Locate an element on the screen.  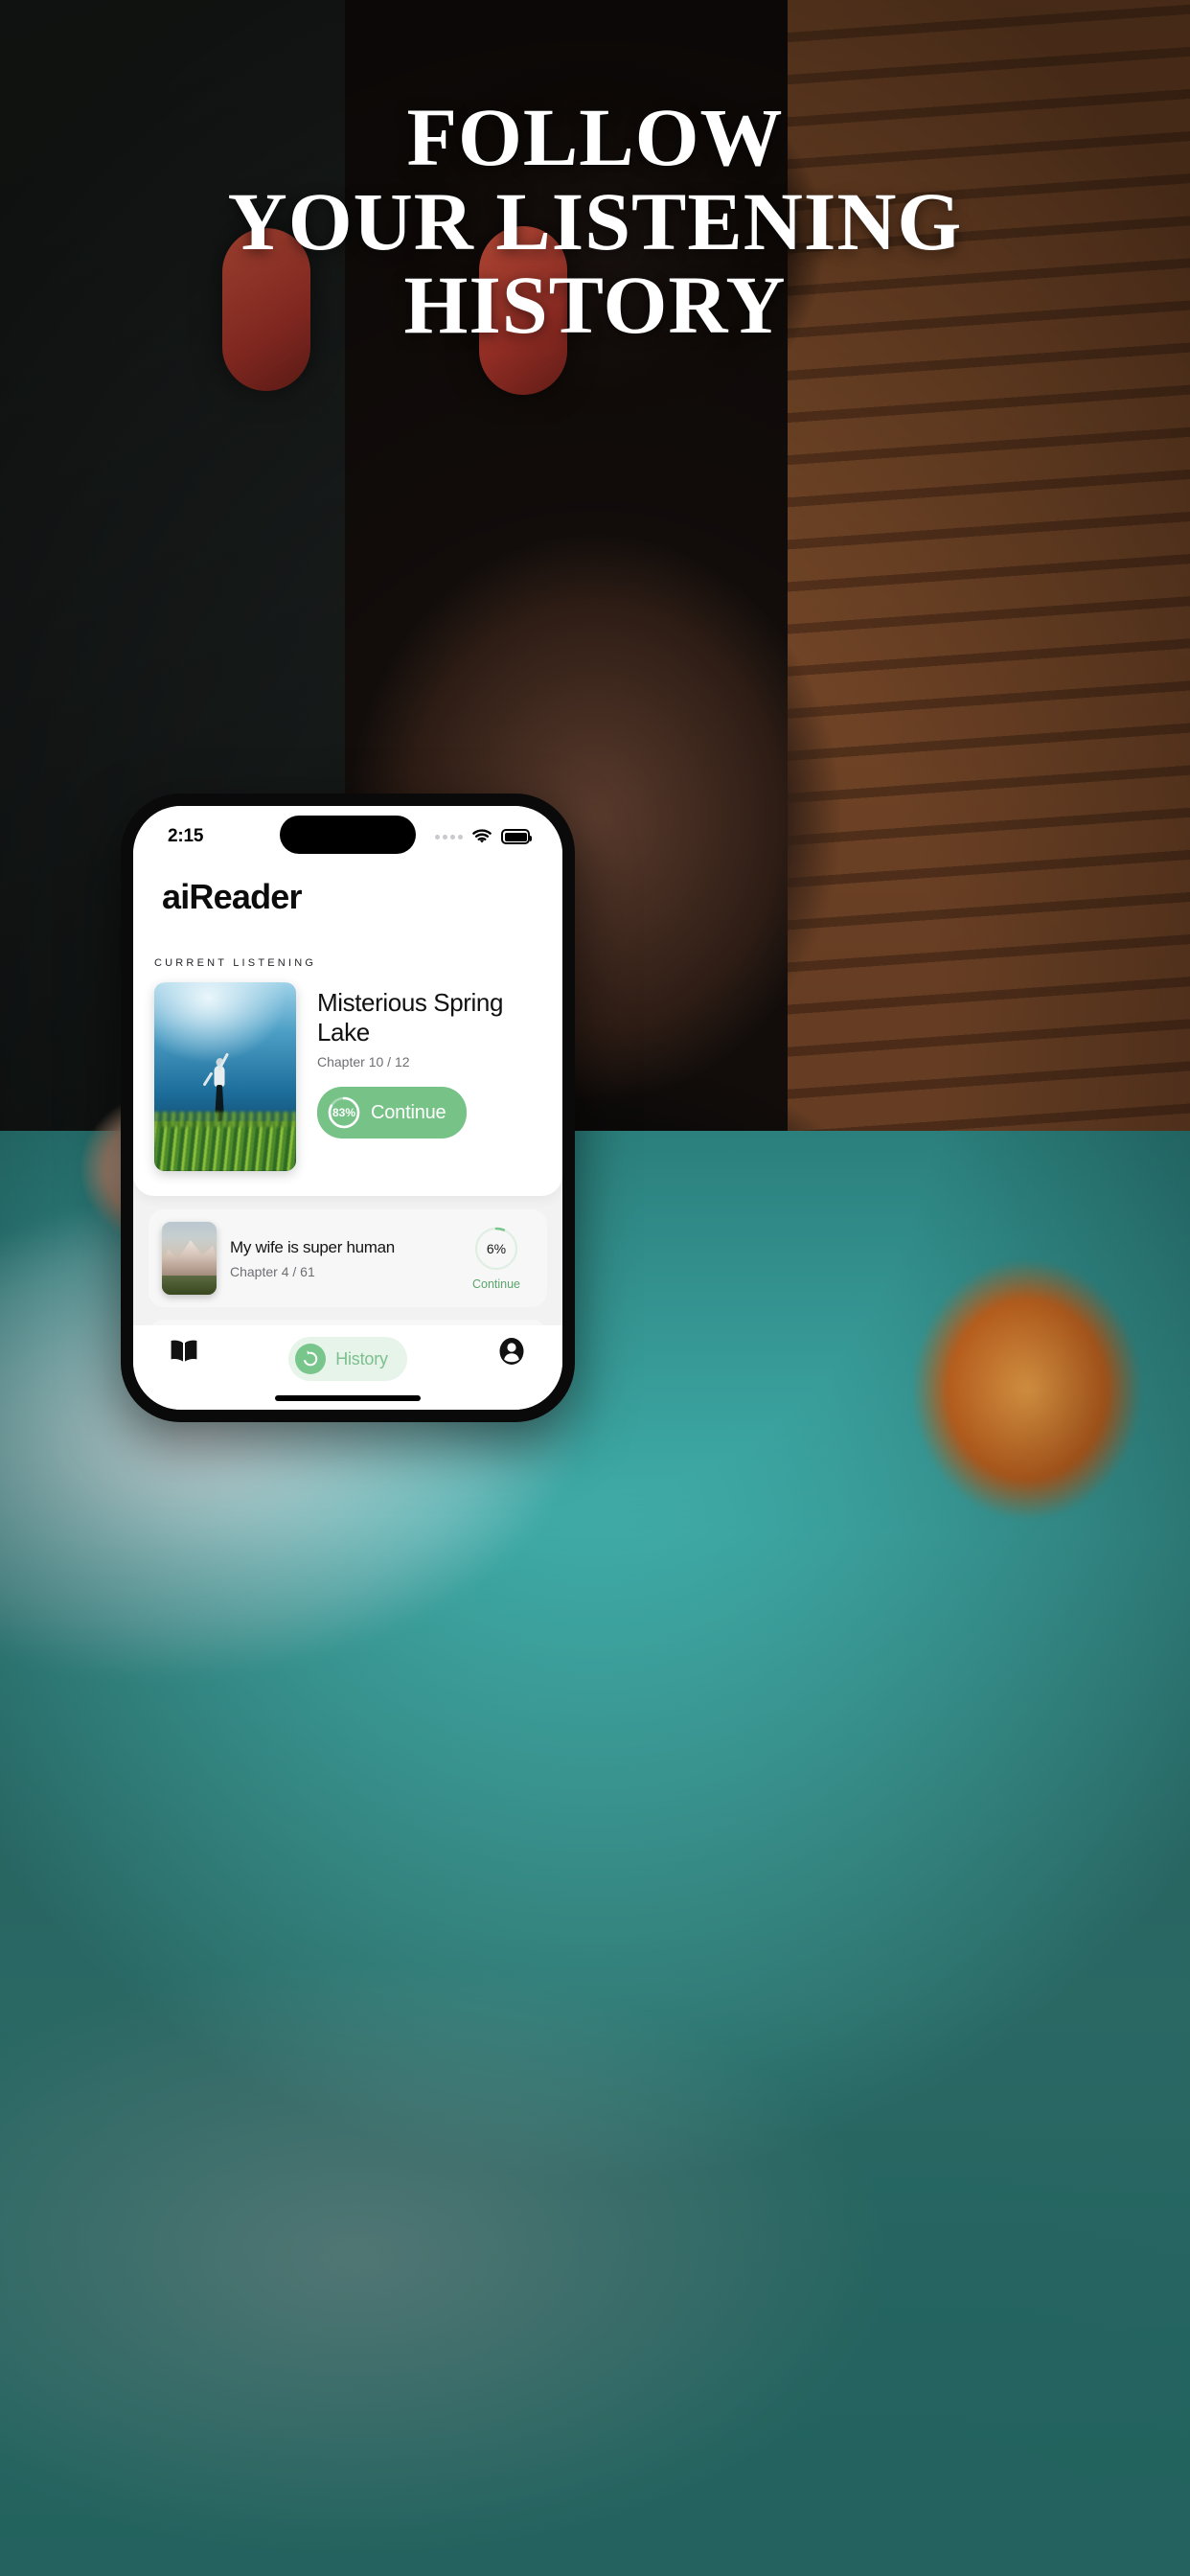
list-item-progress-label: 6% is located at coordinates (497, 1249).